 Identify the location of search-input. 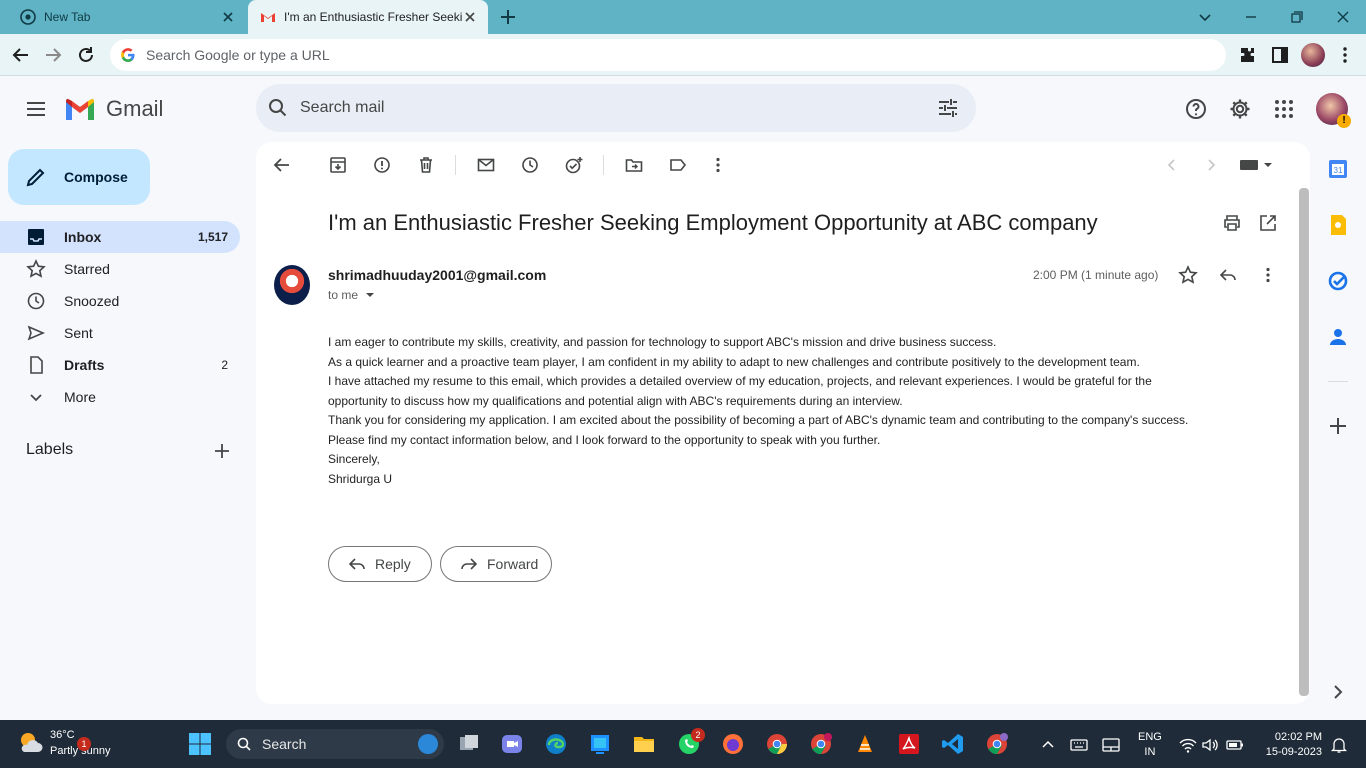
(618, 108).